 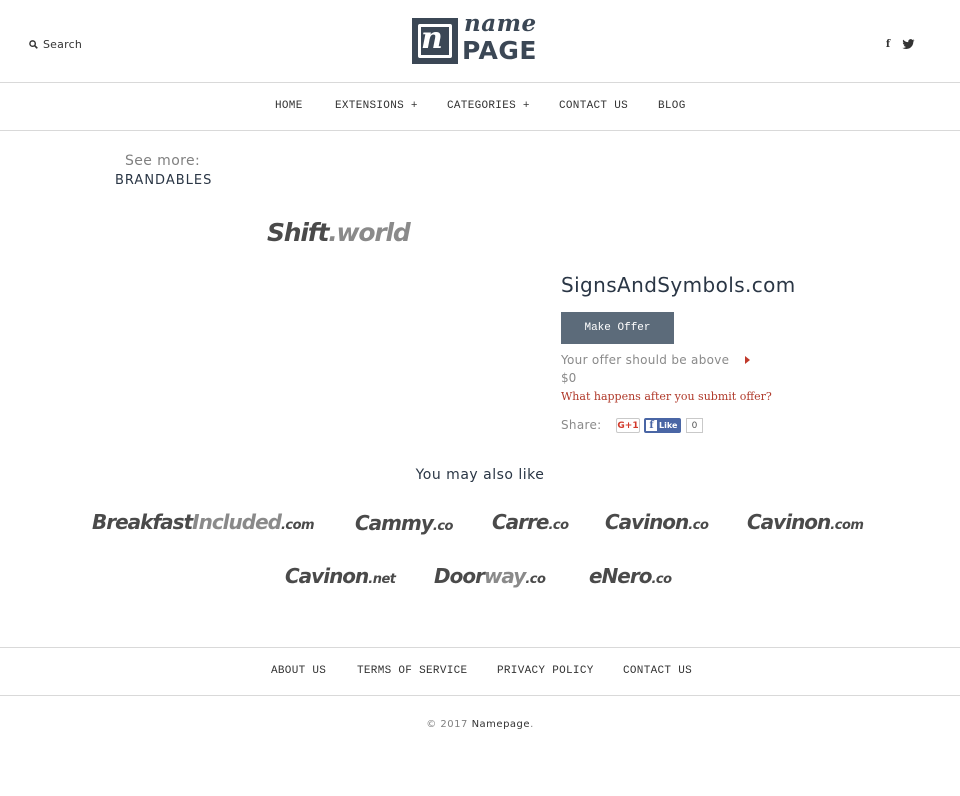 What do you see at coordinates (382, 579) in the screenshot?
I see `related-domain-tld: .net` at bounding box center [382, 579].